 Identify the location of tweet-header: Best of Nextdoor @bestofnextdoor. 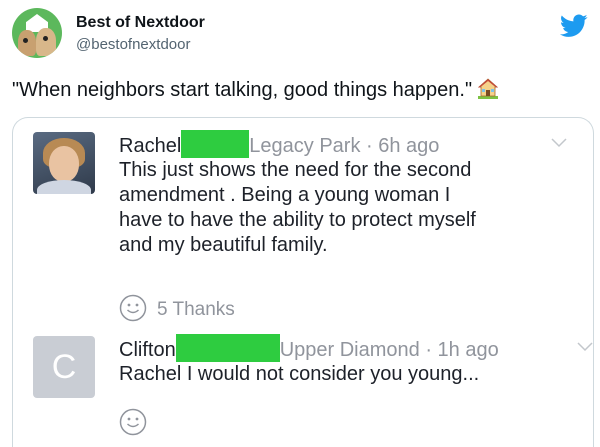
(300, 36).